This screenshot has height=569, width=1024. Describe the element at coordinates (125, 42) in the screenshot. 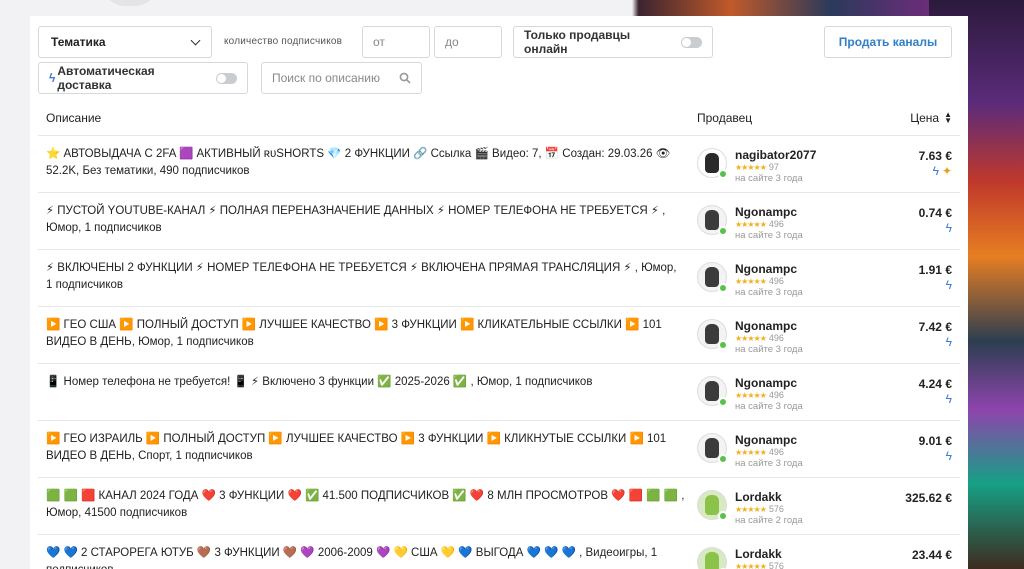

I see `theme-select: Тематика` at that location.